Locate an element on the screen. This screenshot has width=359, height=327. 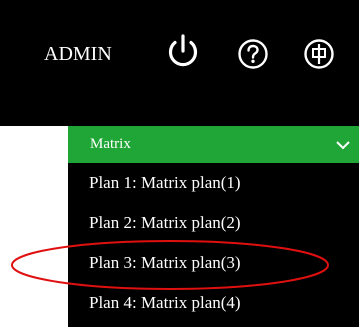
plan-item-4: Plan 4: Matrix plan(4) is located at coordinates (213, 303).